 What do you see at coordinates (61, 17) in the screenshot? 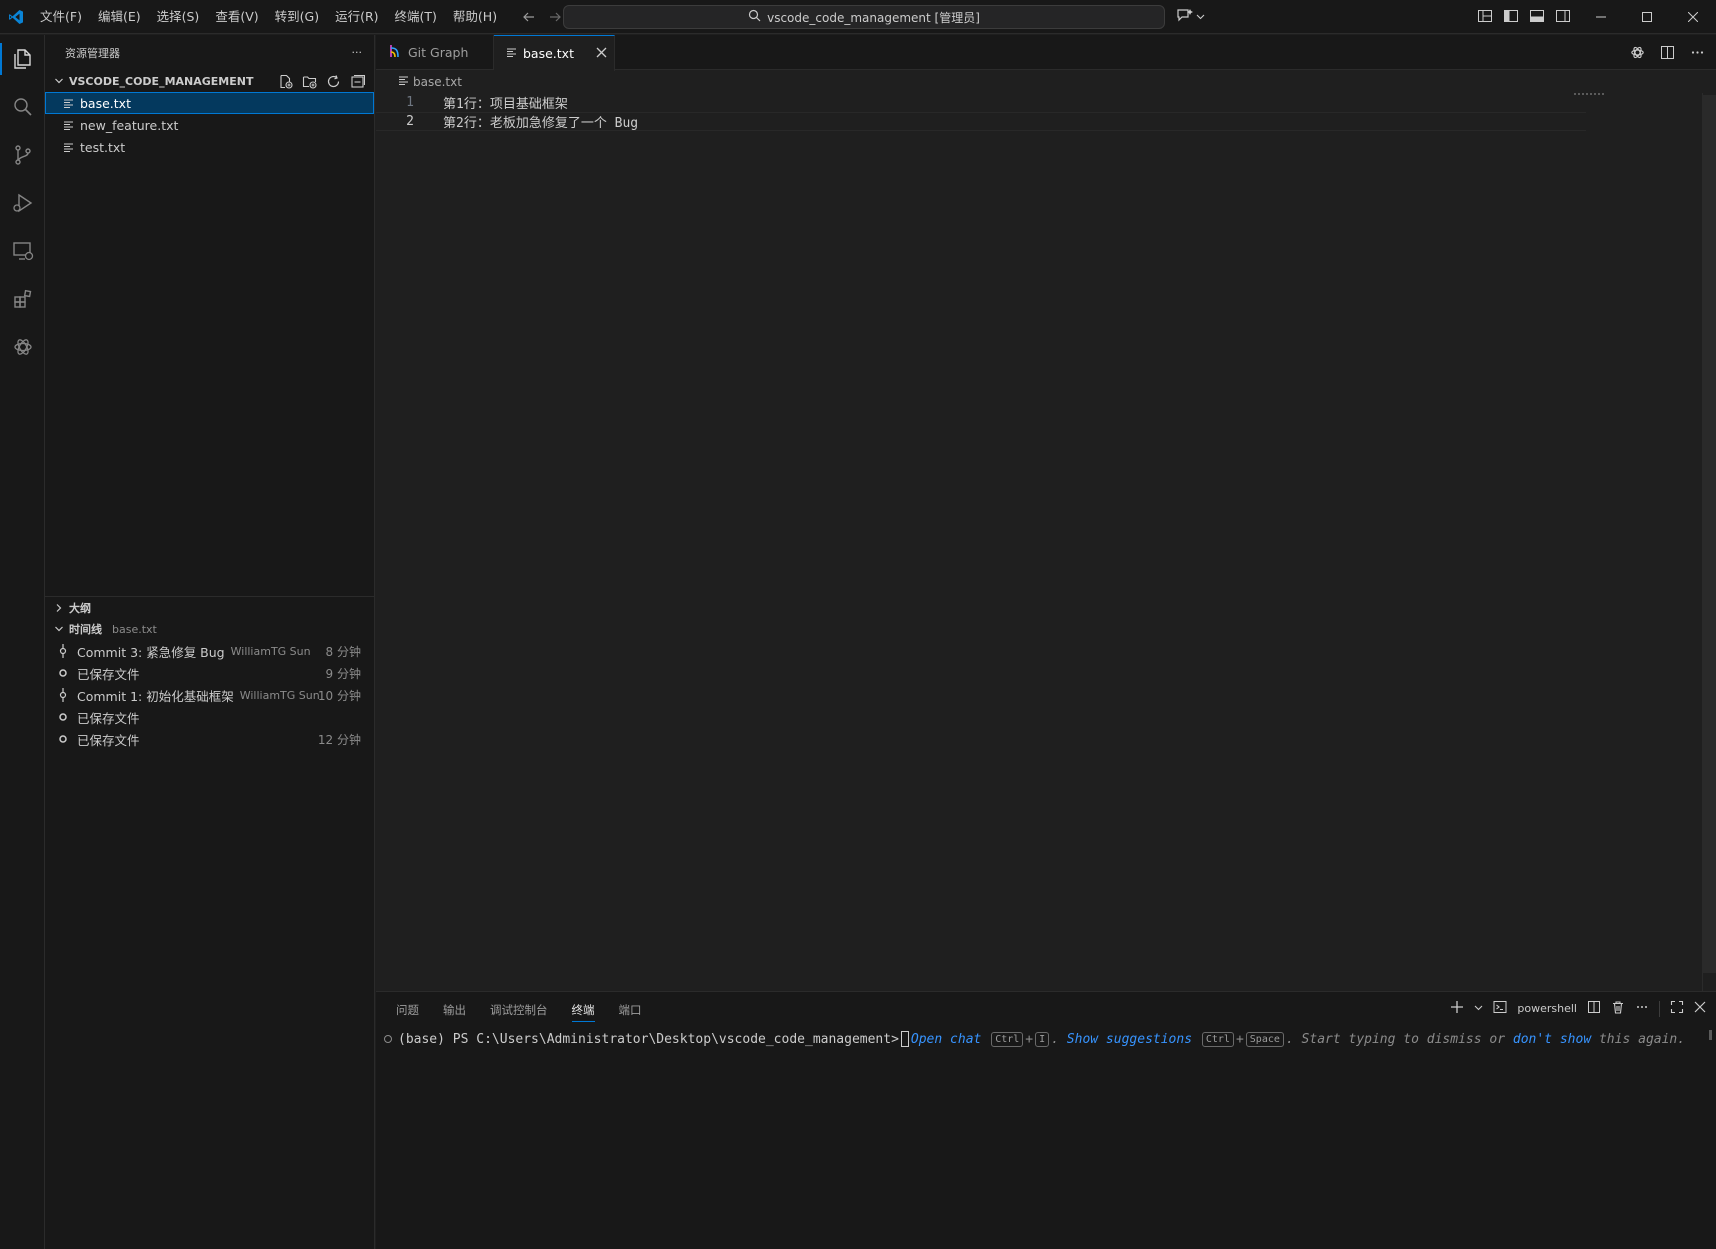
I see `menu-file: 文件(F)` at bounding box center [61, 17].